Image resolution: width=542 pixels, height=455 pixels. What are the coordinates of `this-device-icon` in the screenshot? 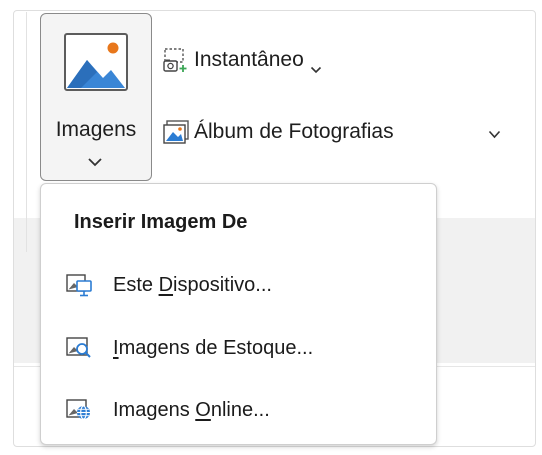 It's located at (79, 285).